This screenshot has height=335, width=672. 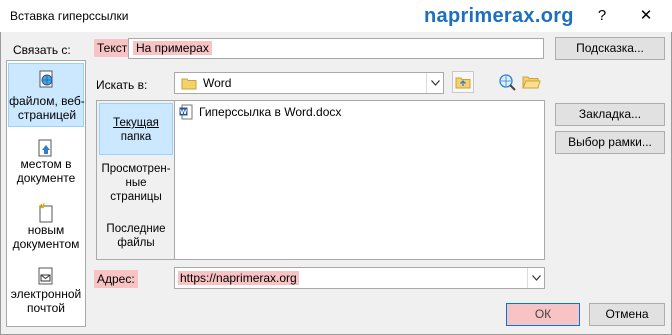 I want to click on browse-web-icon, so click(x=507, y=82).